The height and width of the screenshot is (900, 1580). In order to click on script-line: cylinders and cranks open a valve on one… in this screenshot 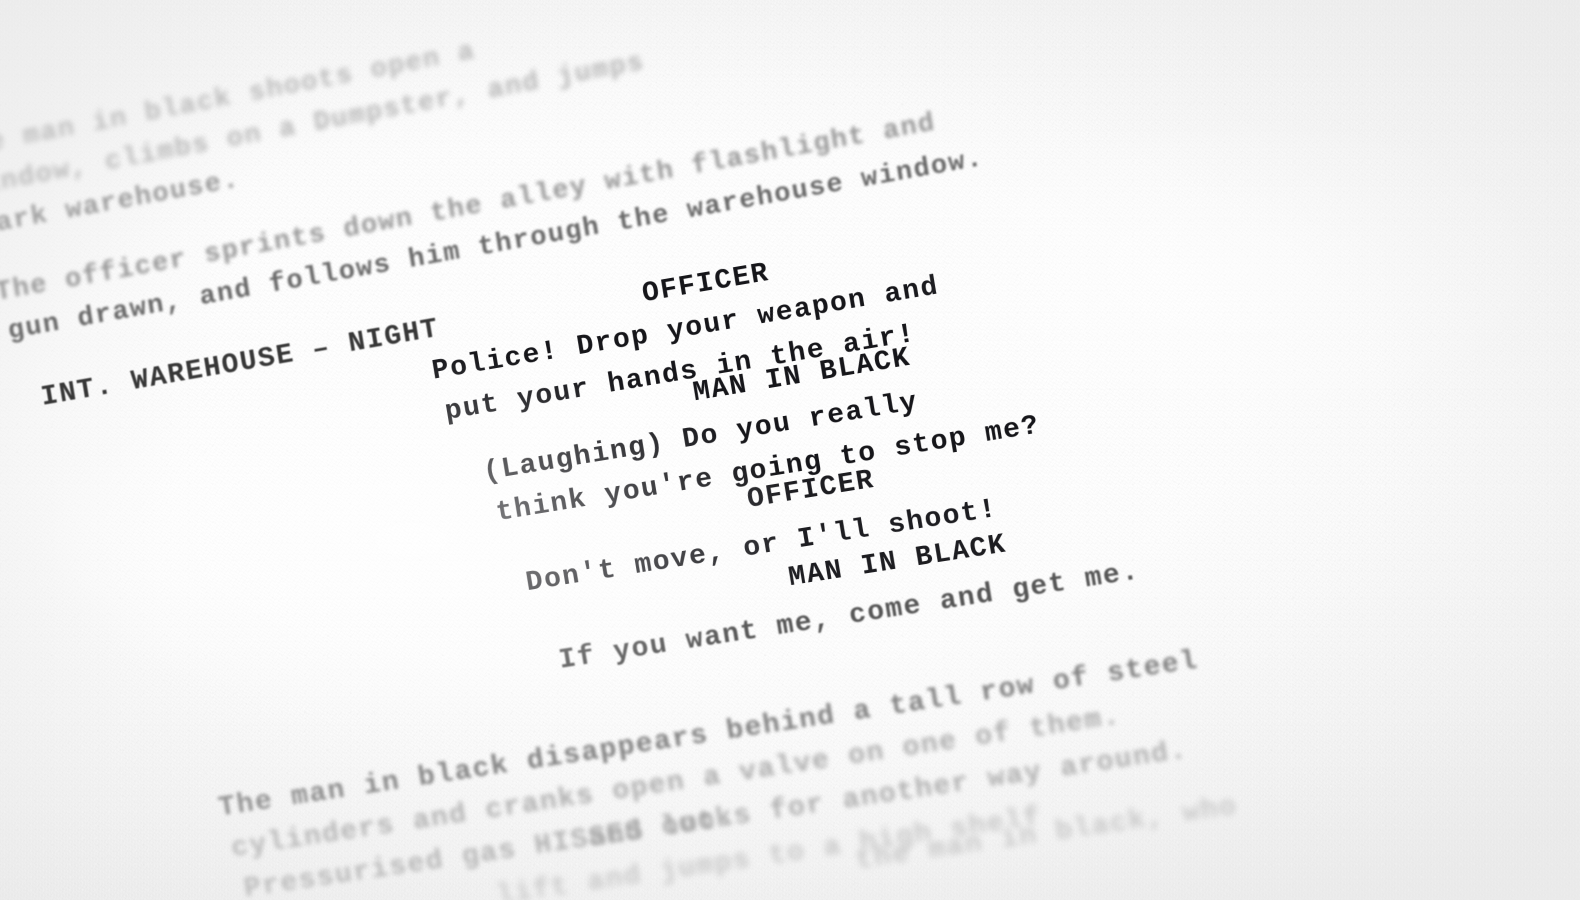, I will do `click(676, 783)`.